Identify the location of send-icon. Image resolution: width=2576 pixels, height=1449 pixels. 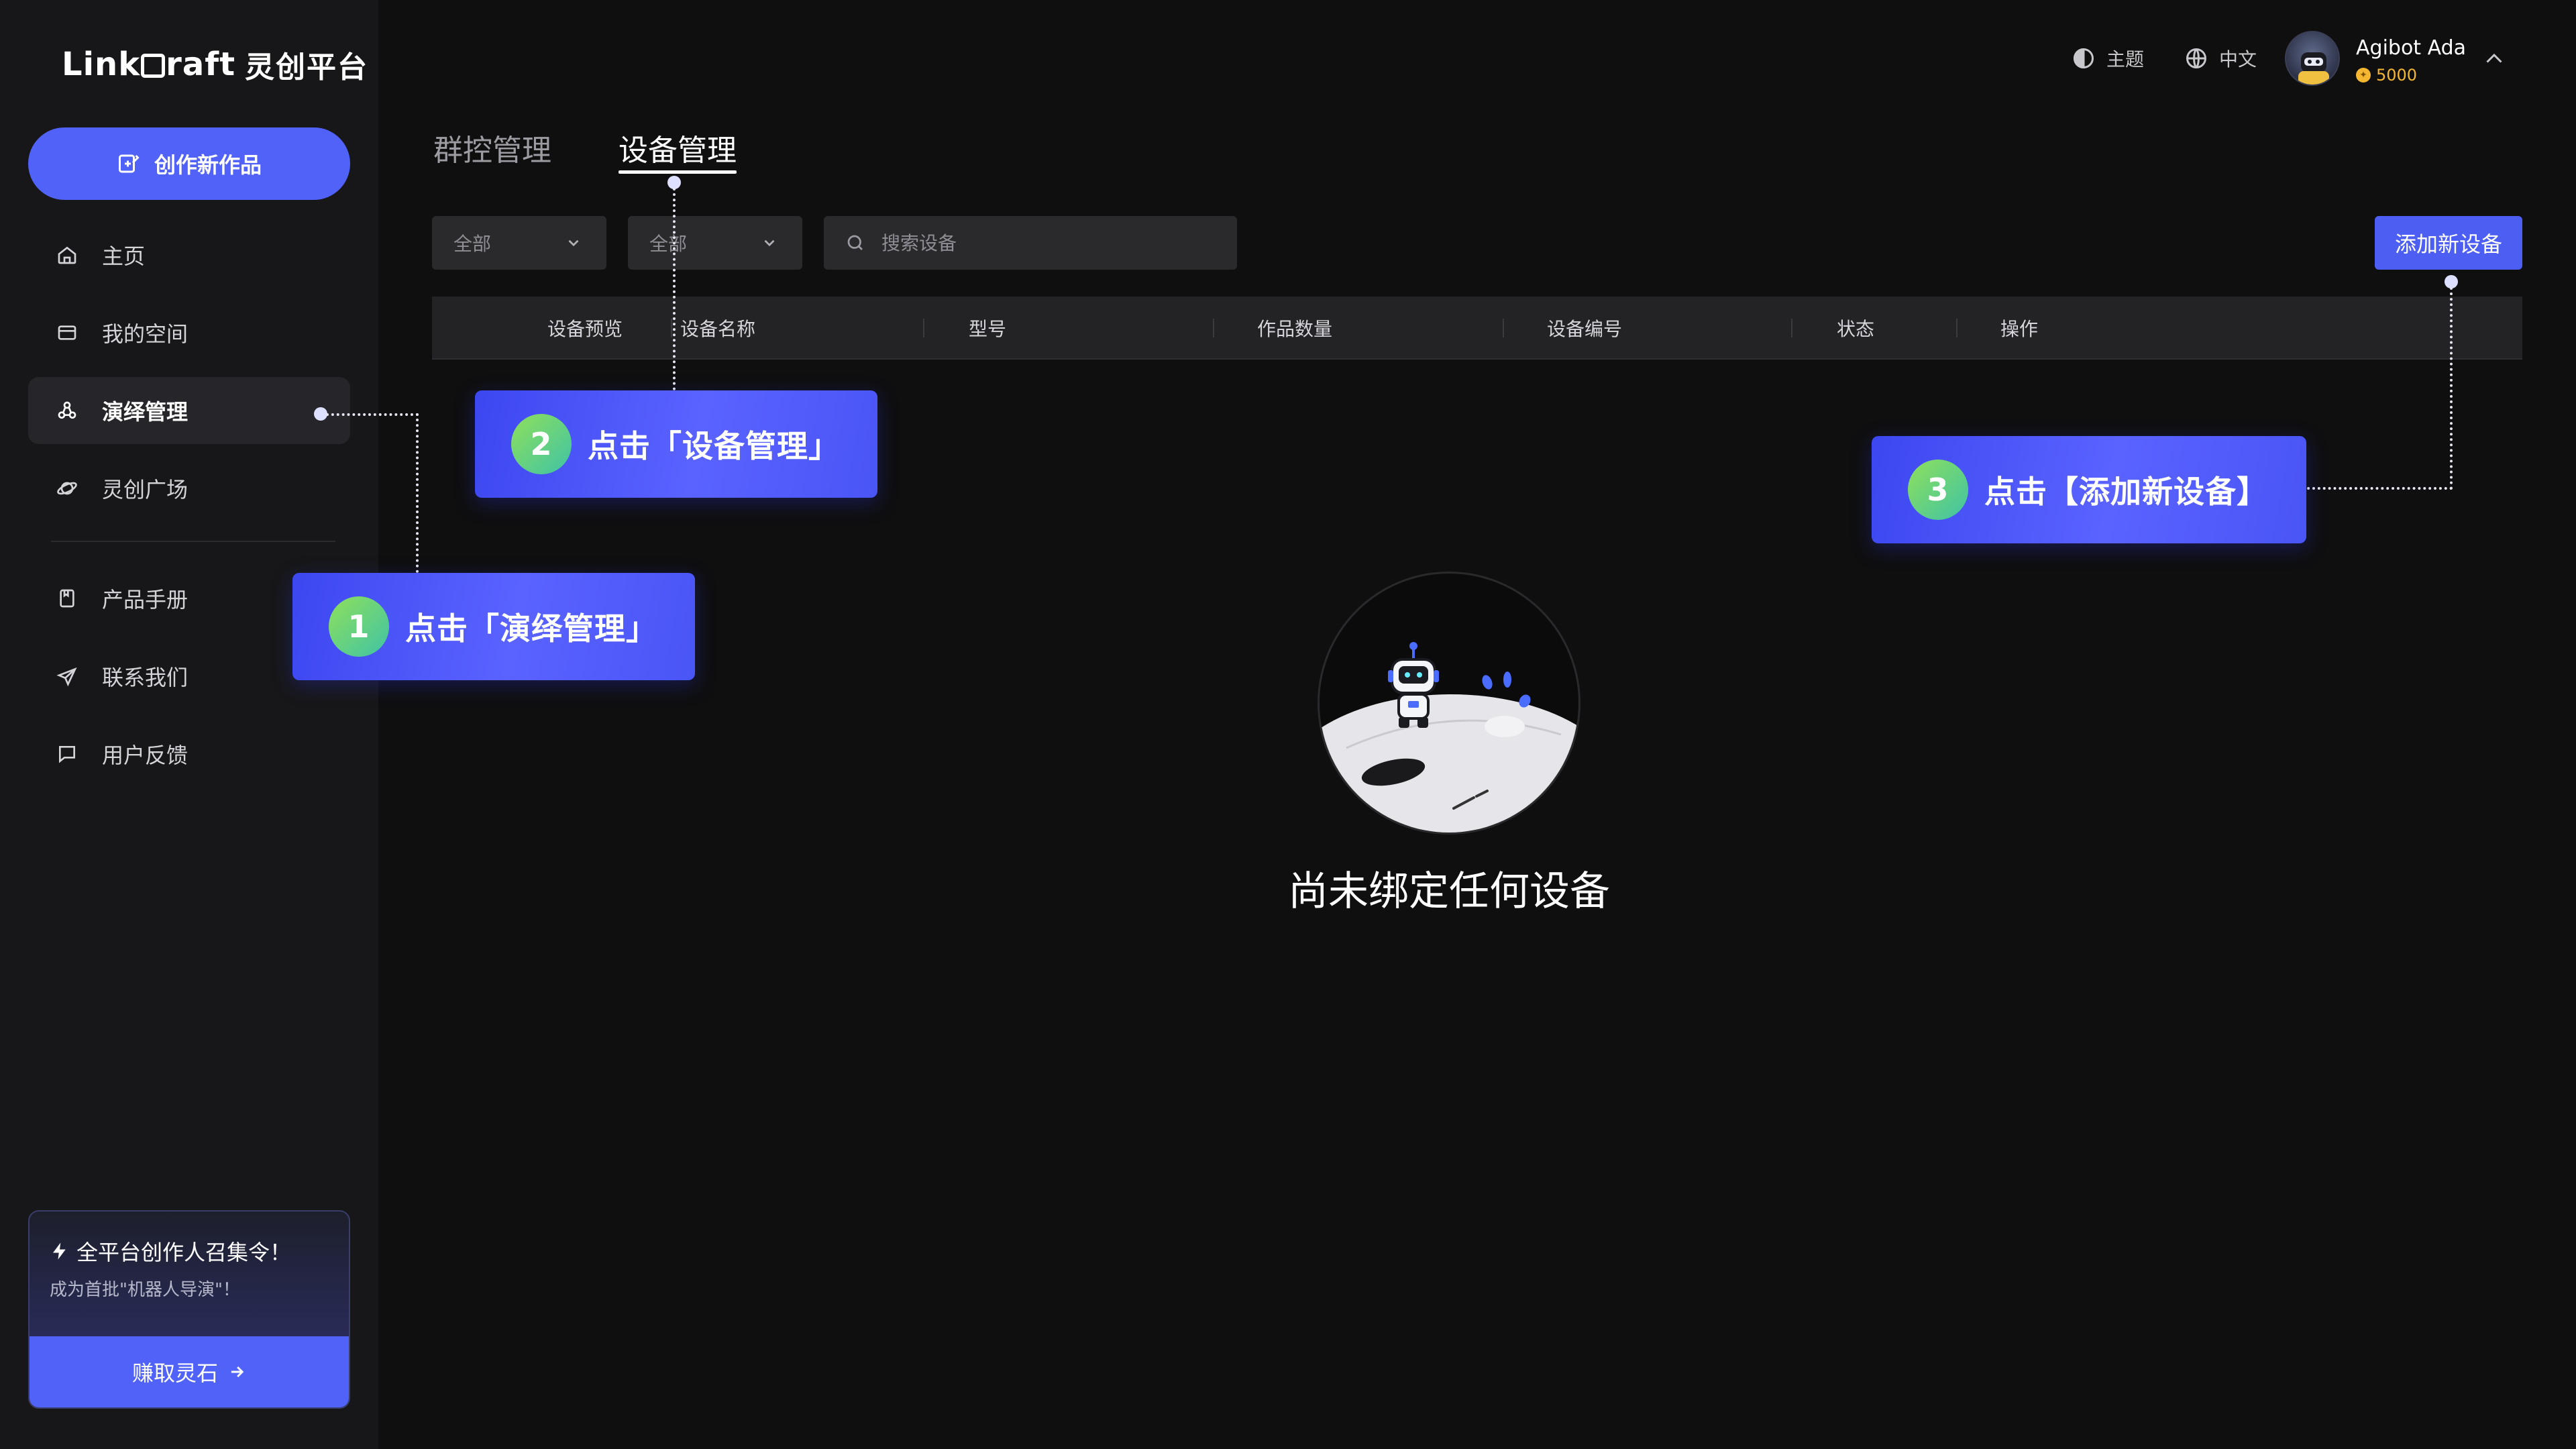
(67, 676).